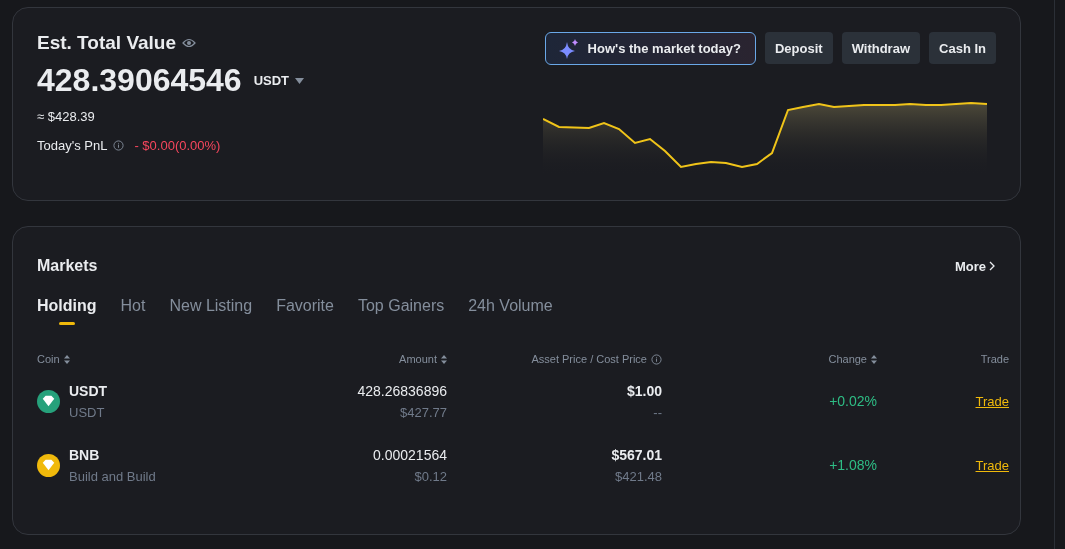  What do you see at coordinates (211, 311) in the screenshot?
I see `market-tab: New Listing` at bounding box center [211, 311].